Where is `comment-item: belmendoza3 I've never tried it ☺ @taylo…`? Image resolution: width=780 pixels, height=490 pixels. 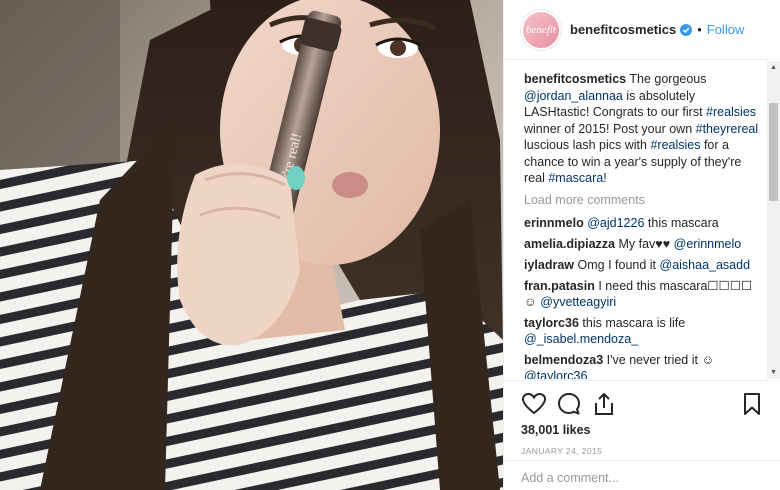 comment-item: belmendoza3 I've never tried it ☺ @taylo… is located at coordinates (643, 366).